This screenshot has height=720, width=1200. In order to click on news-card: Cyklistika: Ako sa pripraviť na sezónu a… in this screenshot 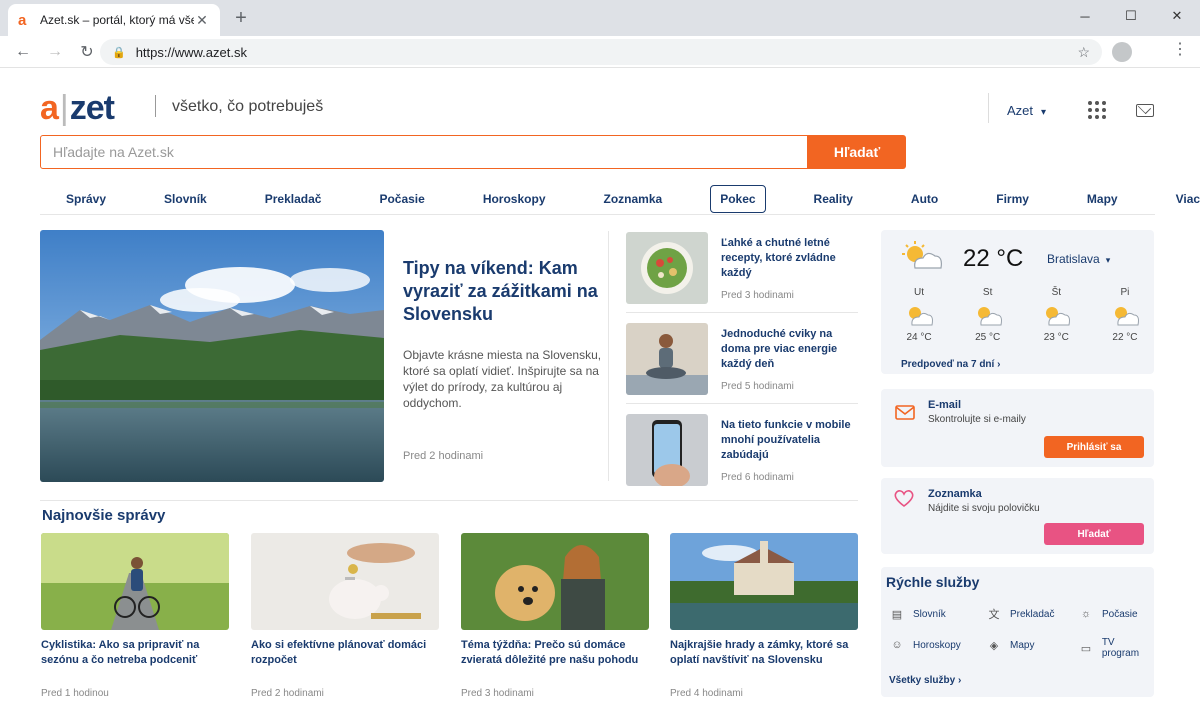, I will do `click(135, 616)`.